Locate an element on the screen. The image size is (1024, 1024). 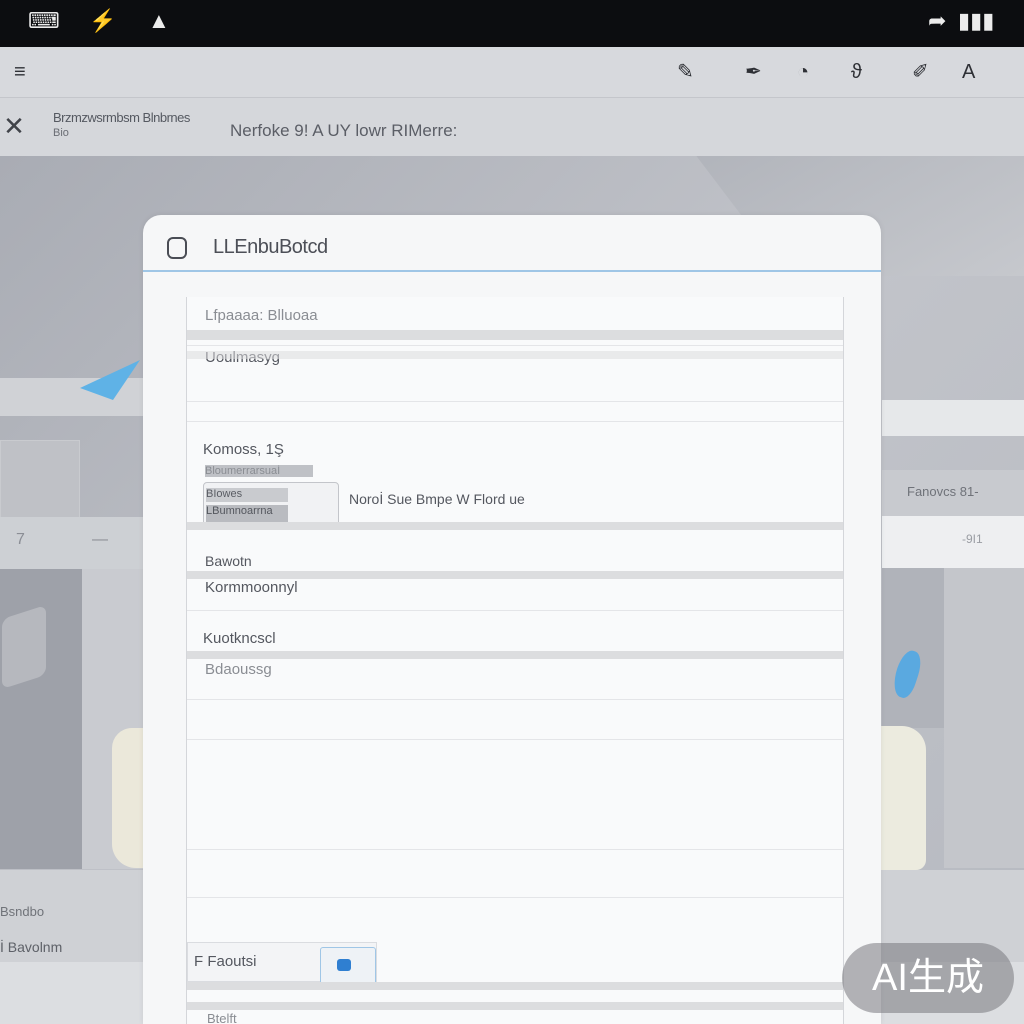
keyboard-icon: ⌨ is located at coordinates (44, 20).